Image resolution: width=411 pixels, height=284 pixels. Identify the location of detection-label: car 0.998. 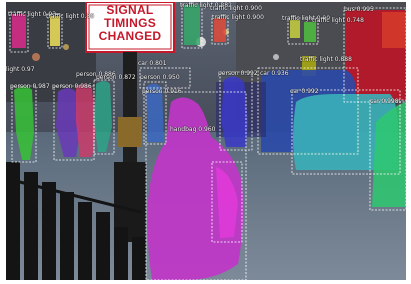
(384, 101).